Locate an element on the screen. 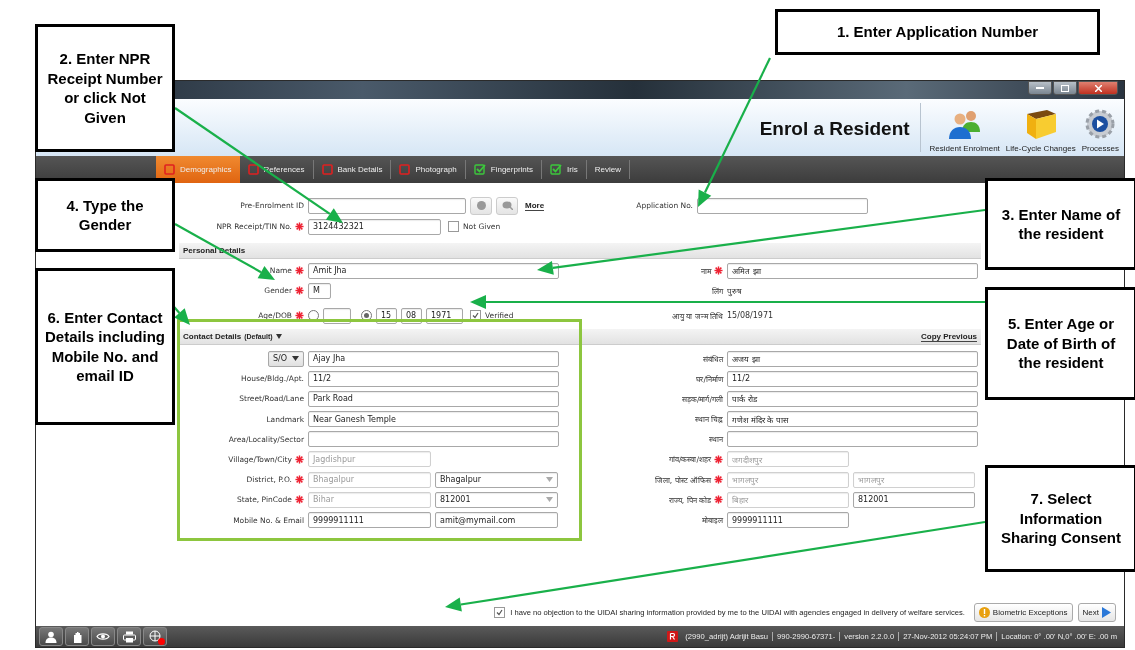 This screenshot has width=1135, height=650. next-button: Next is located at coordinates (1096, 612).